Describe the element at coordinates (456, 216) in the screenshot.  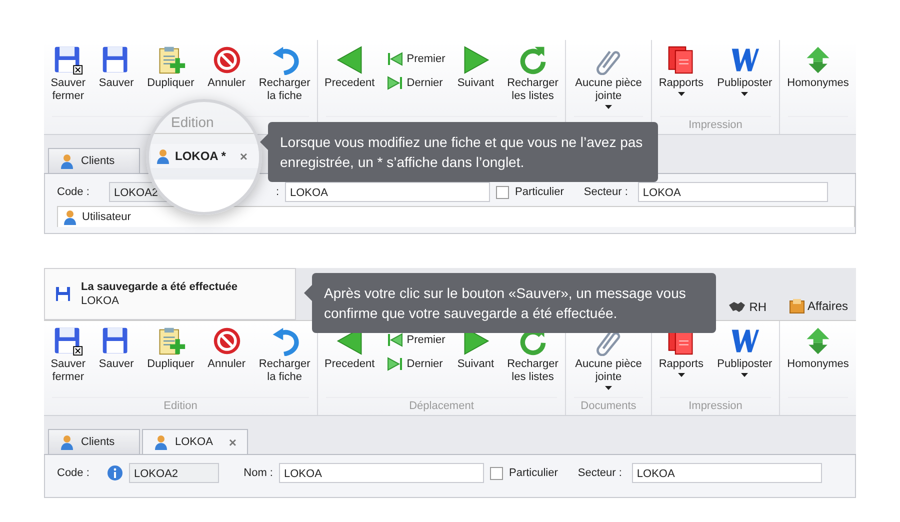
I see `list-item: Utilisateur` at that location.